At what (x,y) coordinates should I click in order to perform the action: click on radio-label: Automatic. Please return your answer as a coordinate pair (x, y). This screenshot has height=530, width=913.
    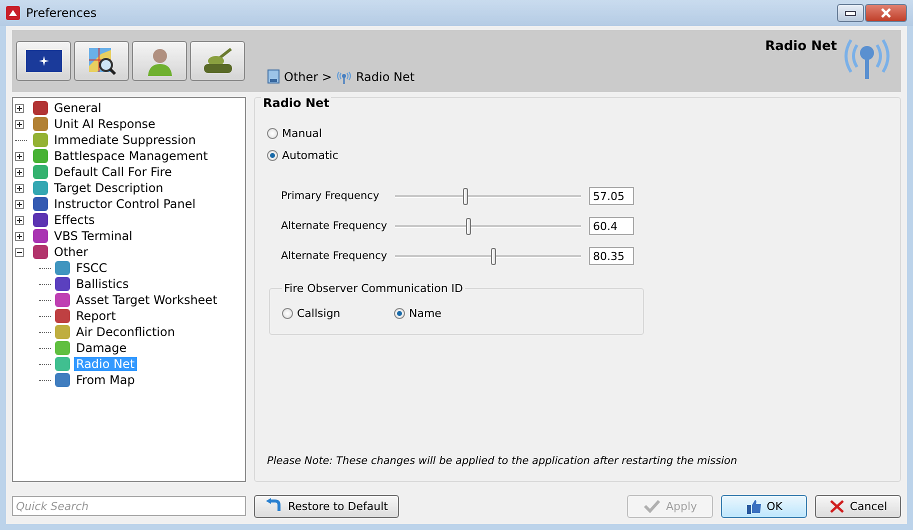
    Looking at the image, I should click on (310, 155).